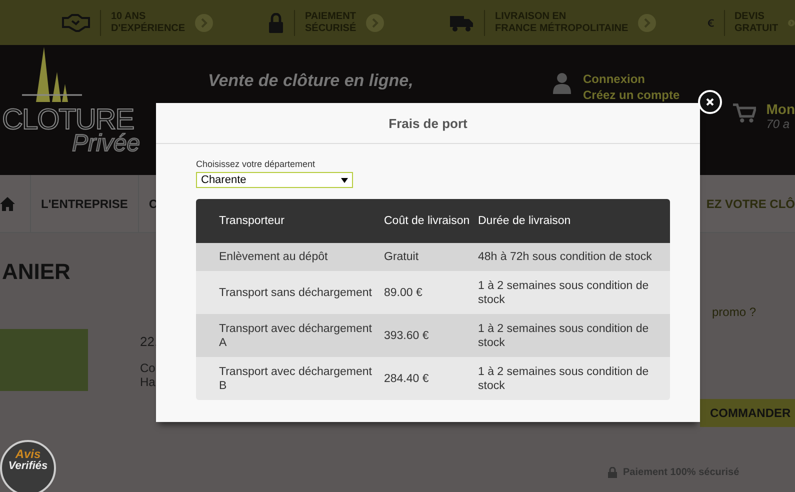 The width and height of the screenshot is (795, 492). I want to click on table-cell-text: 284.40 €, so click(407, 379).